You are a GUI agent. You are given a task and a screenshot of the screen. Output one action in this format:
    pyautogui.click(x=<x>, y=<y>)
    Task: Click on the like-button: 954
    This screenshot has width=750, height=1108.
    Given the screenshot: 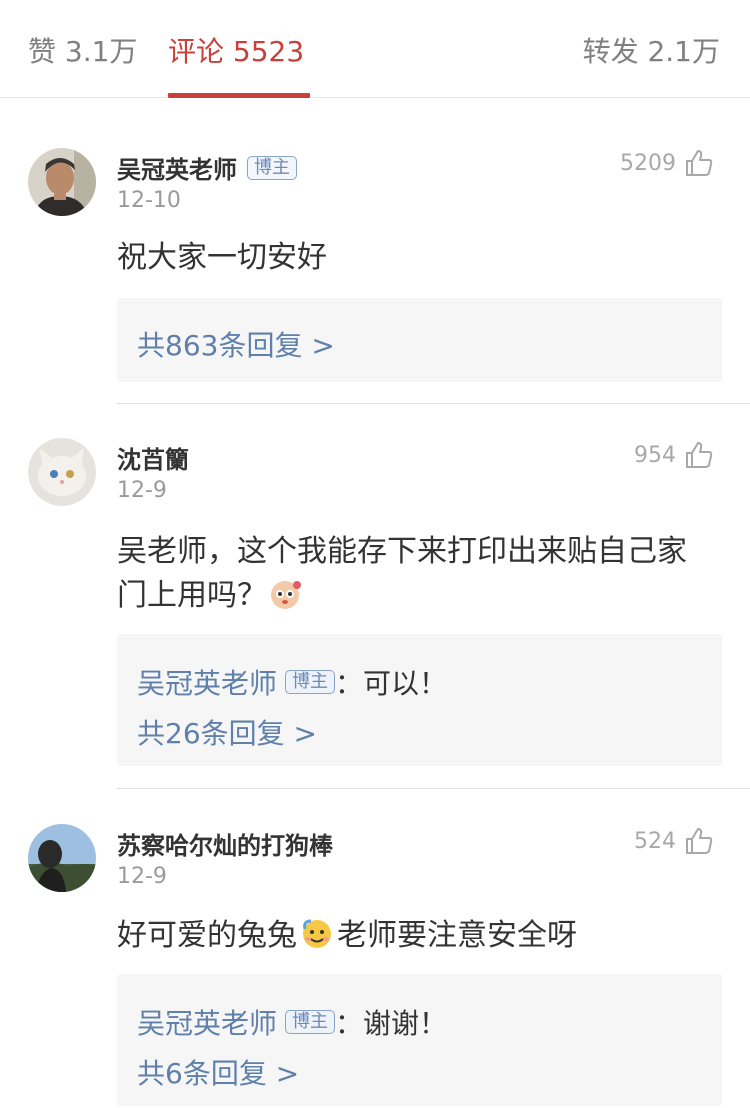 What is the action you would take?
    pyautogui.click(x=674, y=455)
    